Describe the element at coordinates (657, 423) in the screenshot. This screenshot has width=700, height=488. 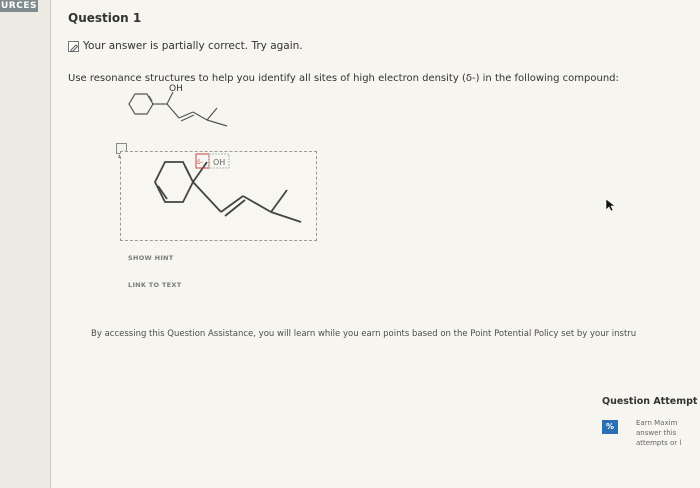
I see `earn-line: Earn Maxim` at that location.